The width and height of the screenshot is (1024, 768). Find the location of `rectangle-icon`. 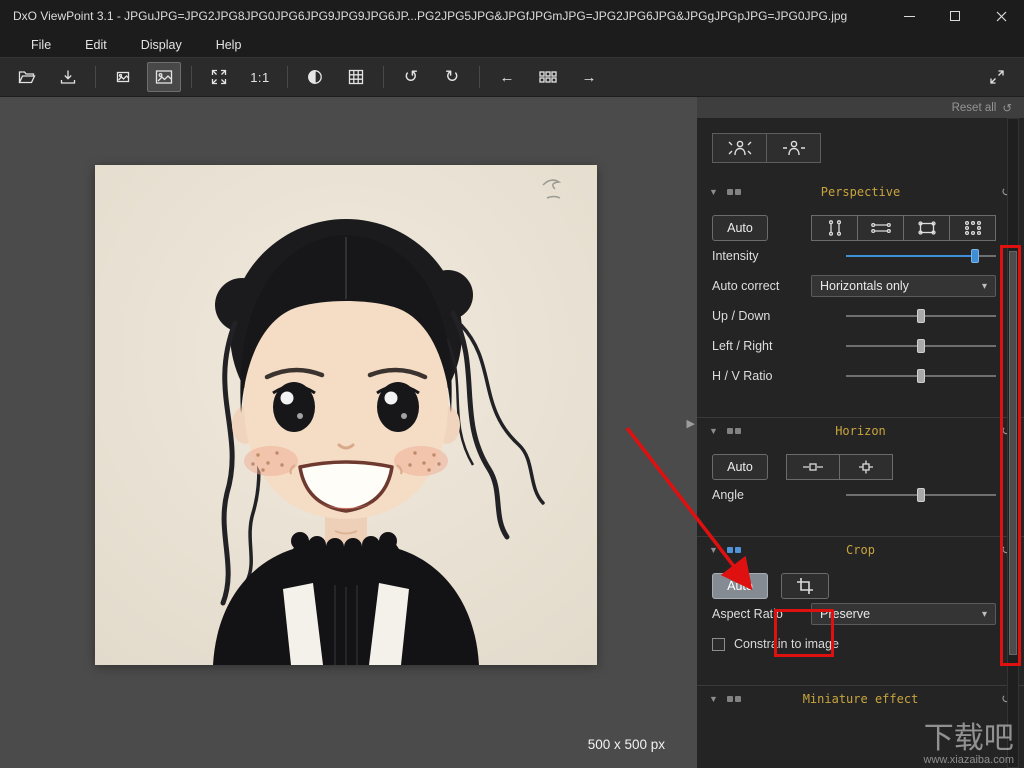

rectangle-icon is located at coordinates (926, 227).